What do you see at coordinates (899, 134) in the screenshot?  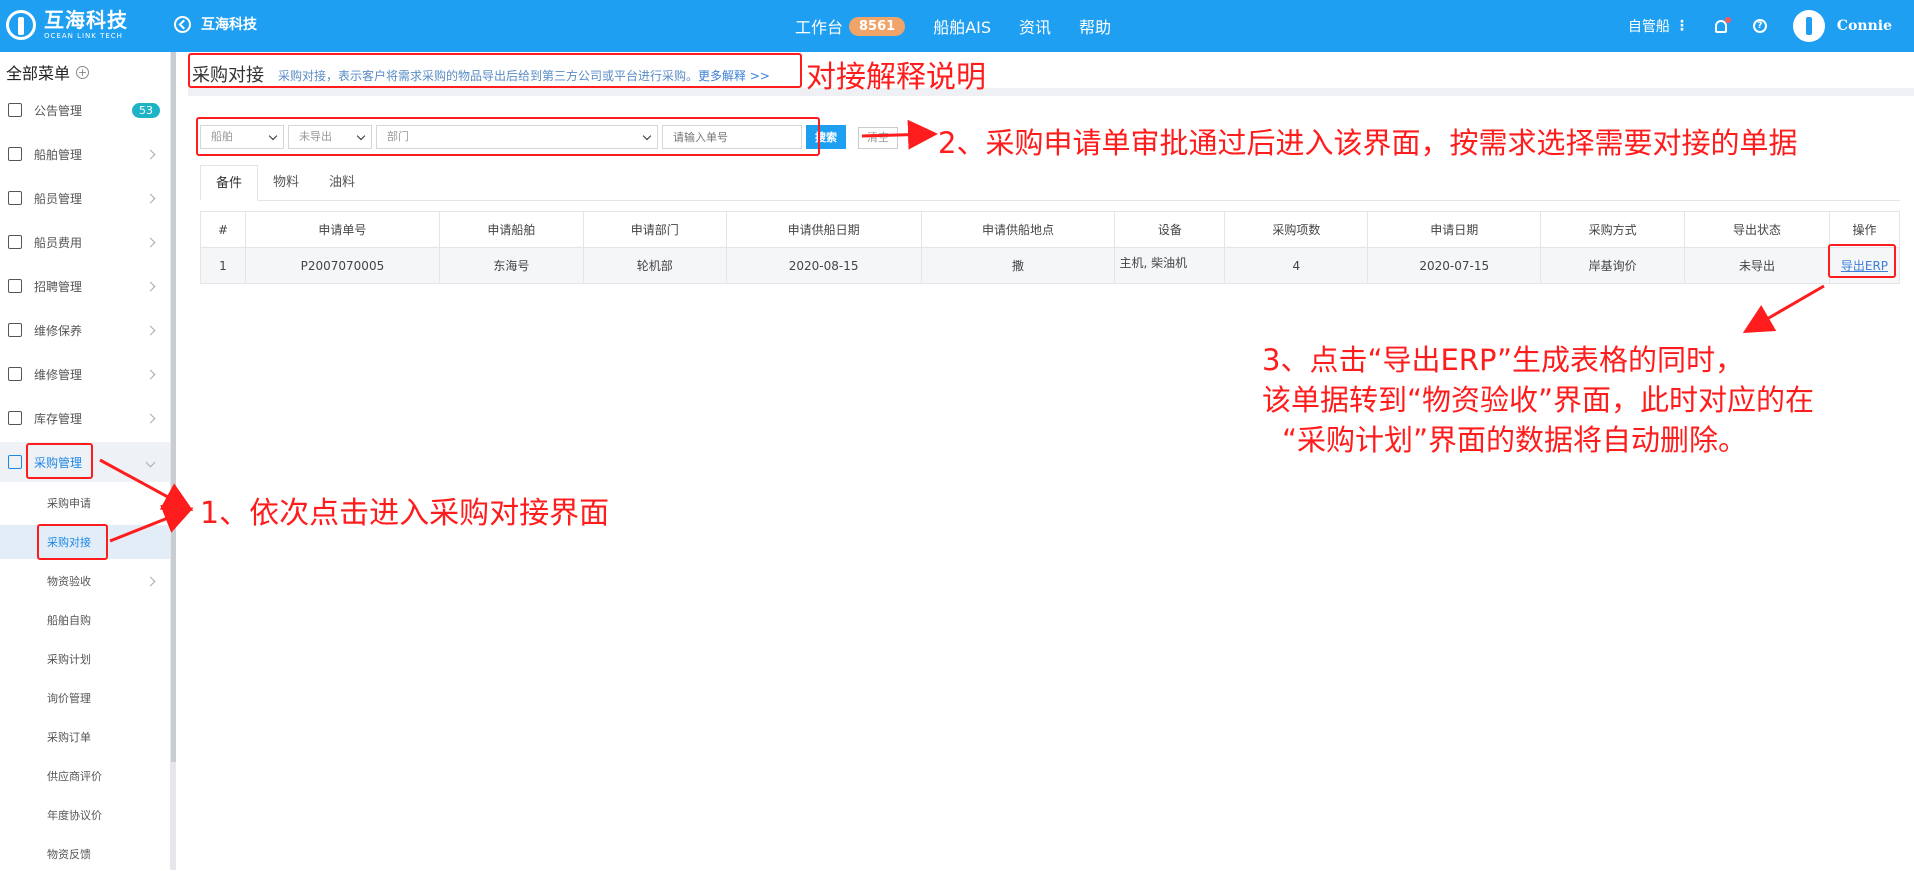 I see `arrow-step2` at bounding box center [899, 134].